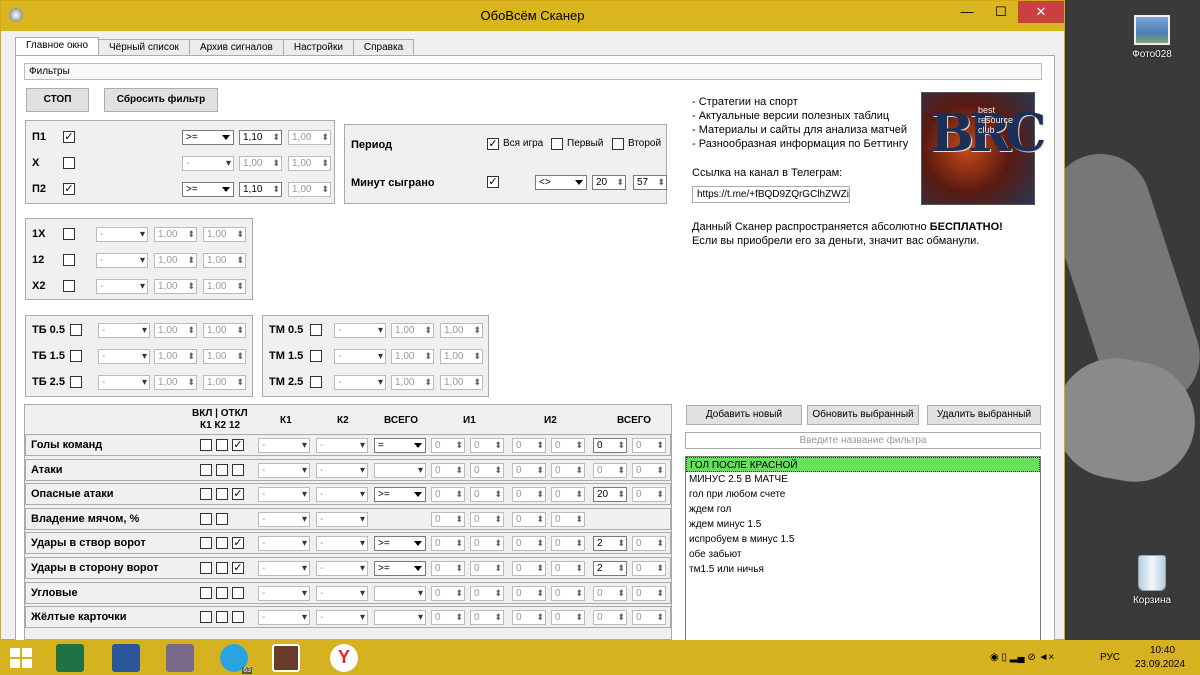  I want to click on close-button: ✕, so click(1041, 12).